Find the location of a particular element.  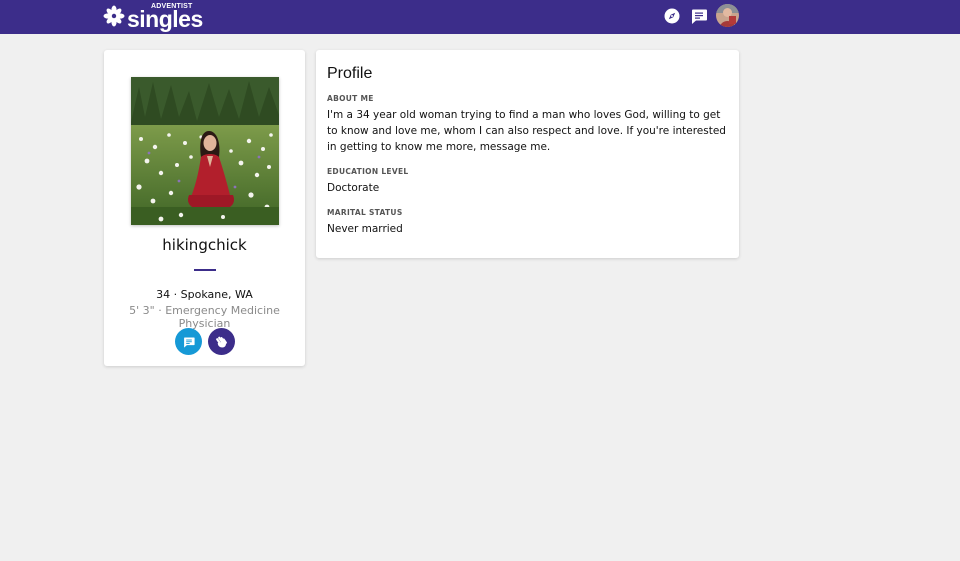

logo-big-text: singles is located at coordinates (165, 19).